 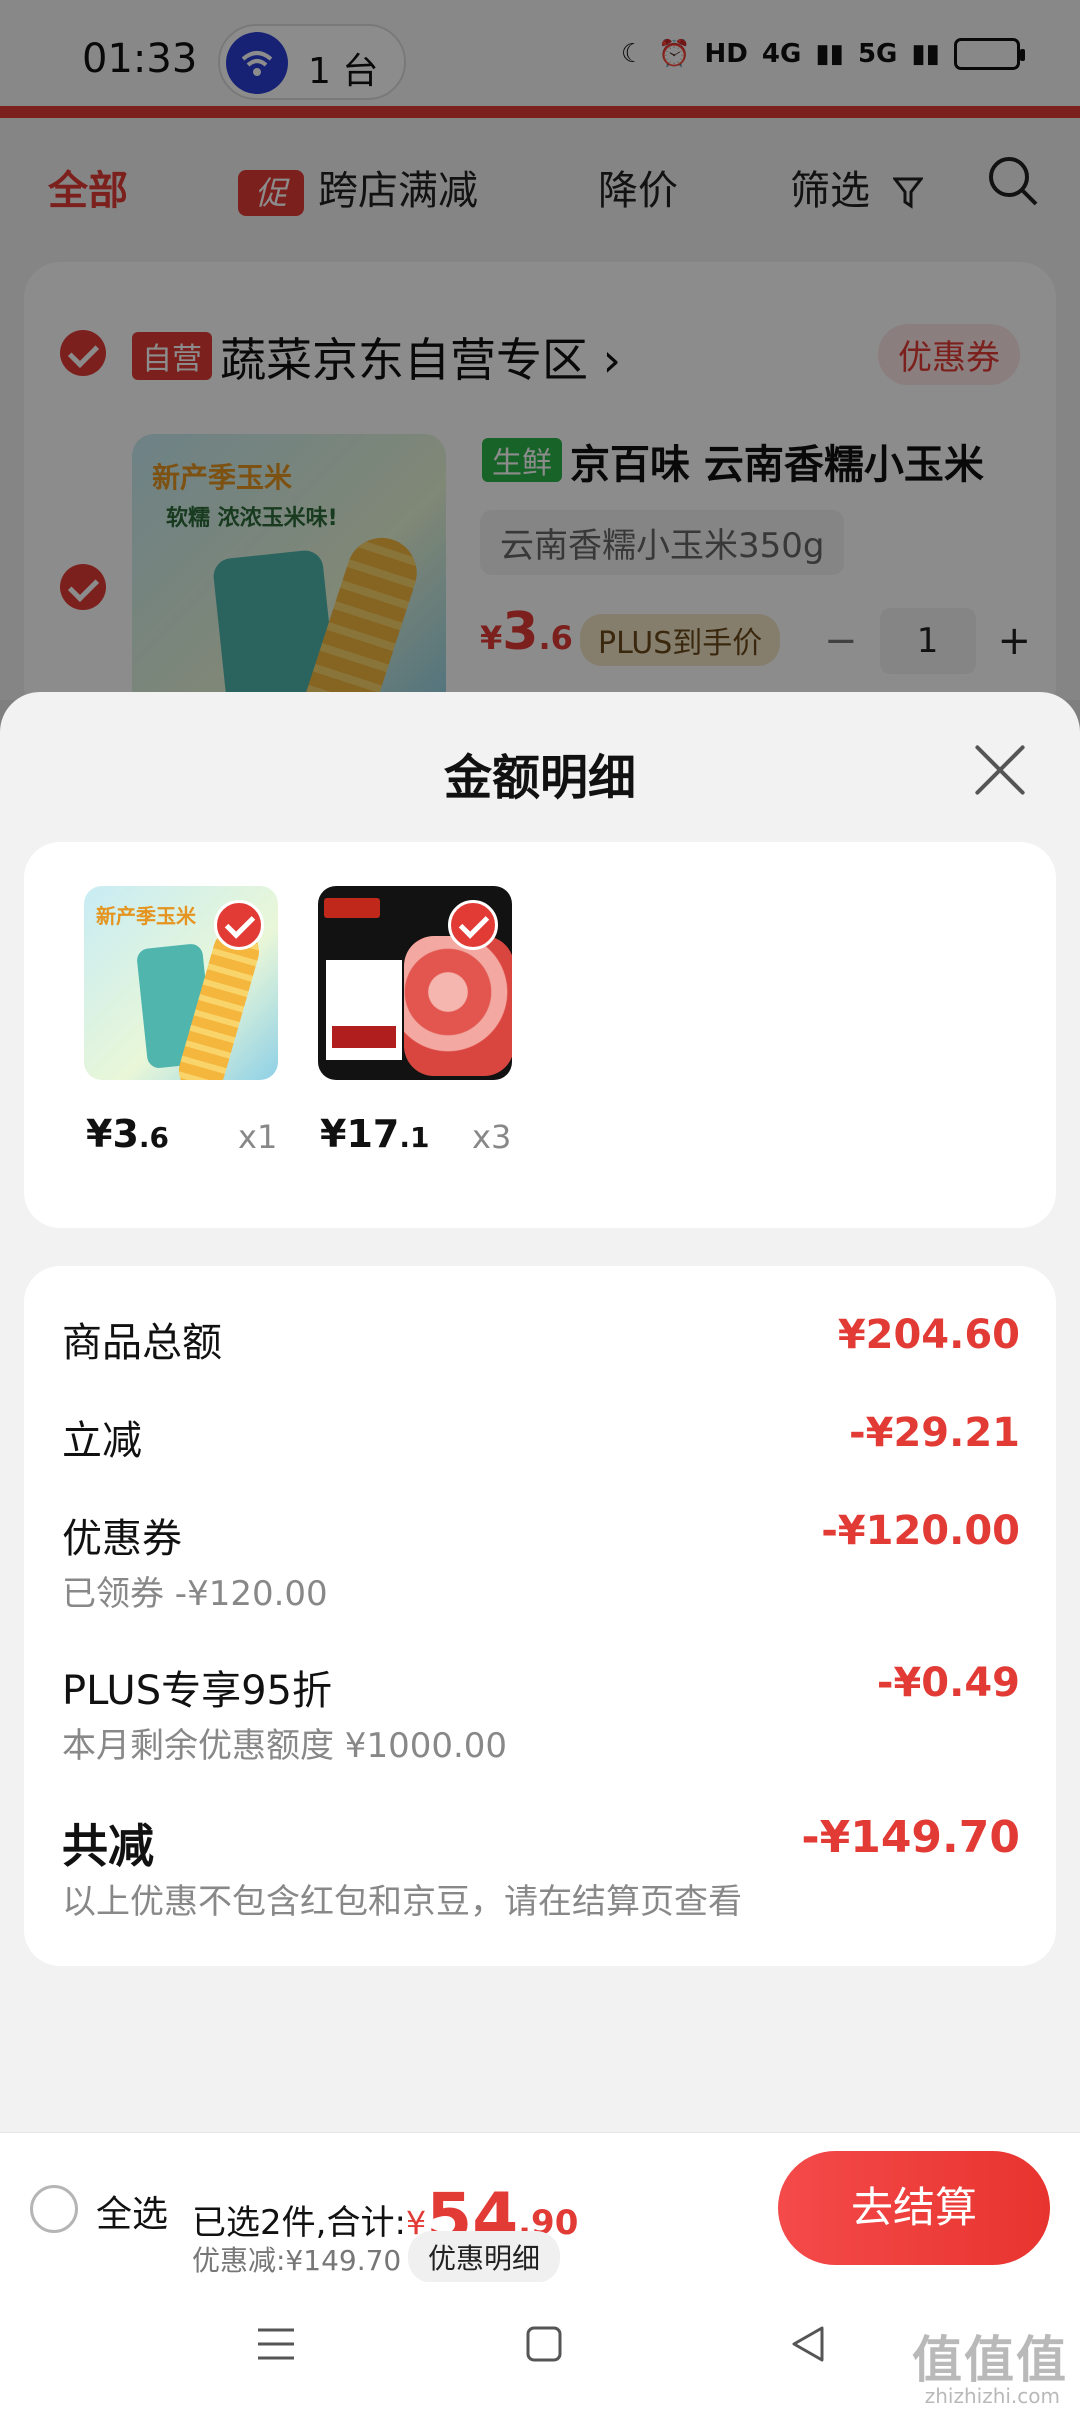 I want to click on row-sub-coupon: 已领券 -¥120.00, so click(x=195, y=1594).